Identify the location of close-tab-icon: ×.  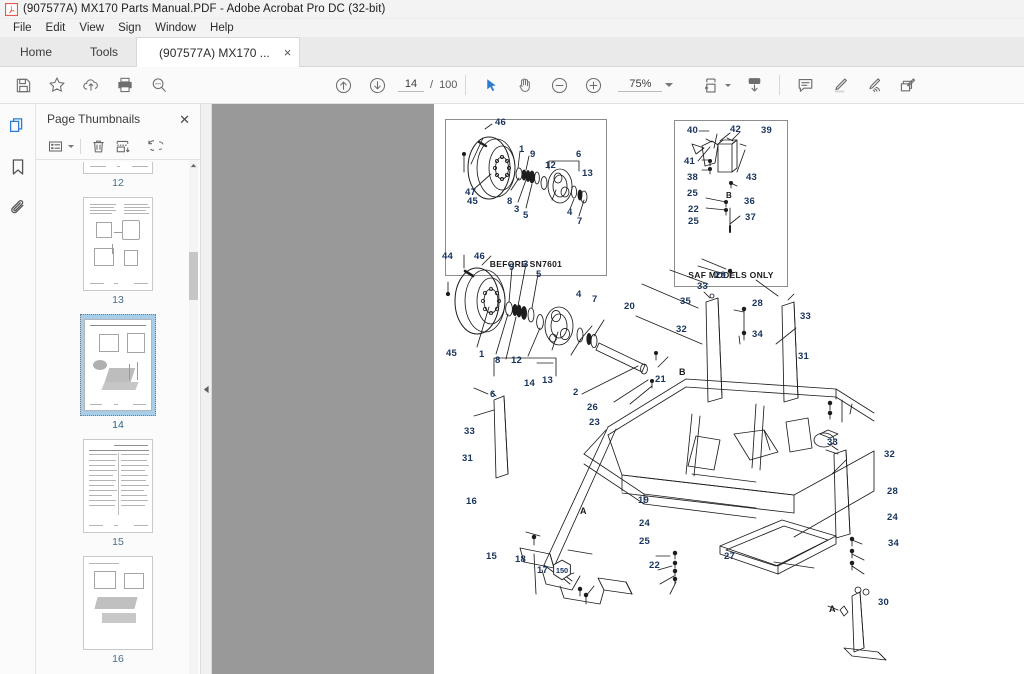
(288, 52).